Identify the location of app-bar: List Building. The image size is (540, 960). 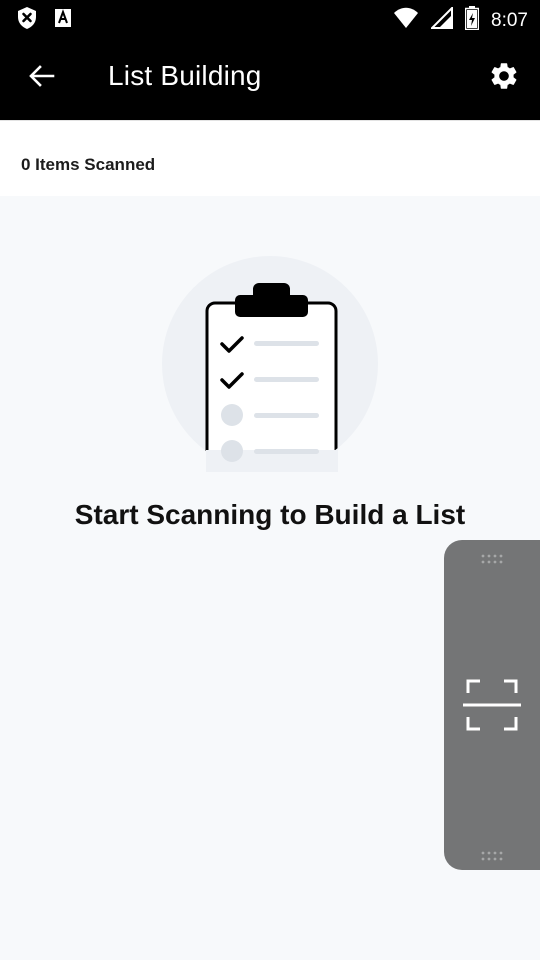
(270, 78).